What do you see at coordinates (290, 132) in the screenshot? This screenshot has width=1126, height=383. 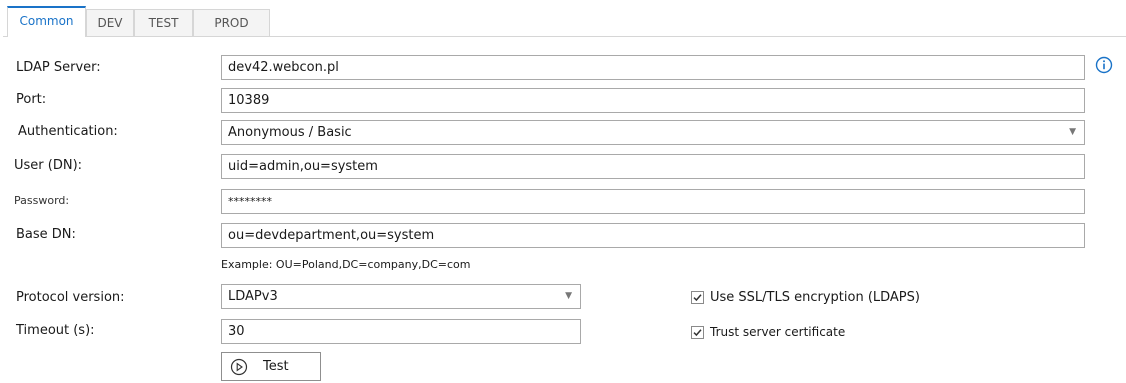 I see `authentication-value: Anonymous / Basic` at bounding box center [290, 132].